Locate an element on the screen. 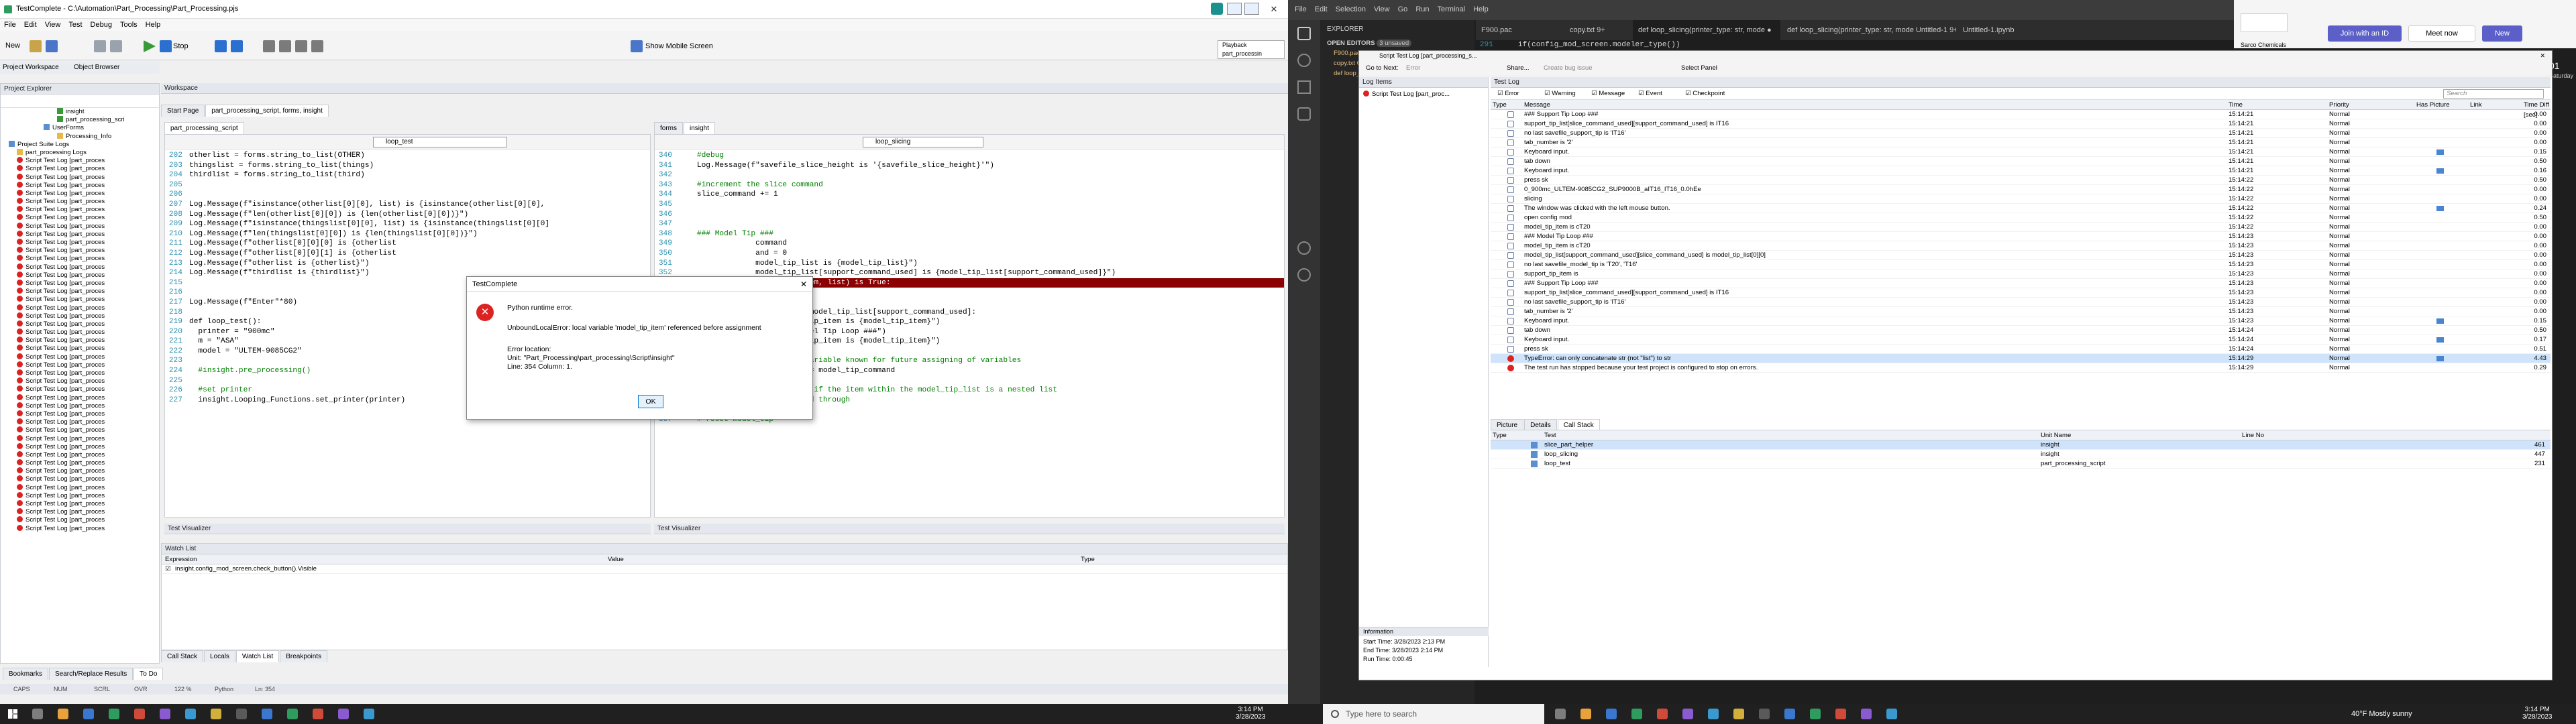 This screenshot has width=2576, height=724. log-row: Keyboard input. 15:14:23 Normal 0.15 is located at coordinates (2021, 321).